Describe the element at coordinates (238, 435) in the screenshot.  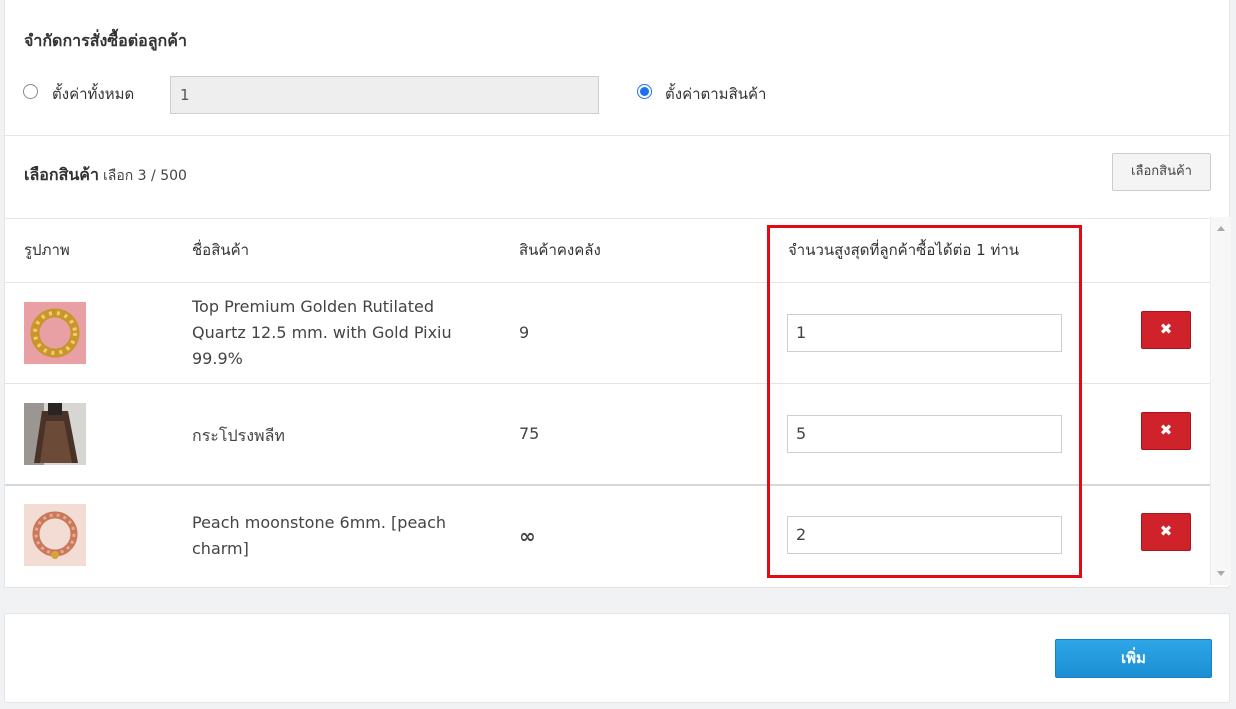
I see `product-name: กระโปรงพลีท` at that location.